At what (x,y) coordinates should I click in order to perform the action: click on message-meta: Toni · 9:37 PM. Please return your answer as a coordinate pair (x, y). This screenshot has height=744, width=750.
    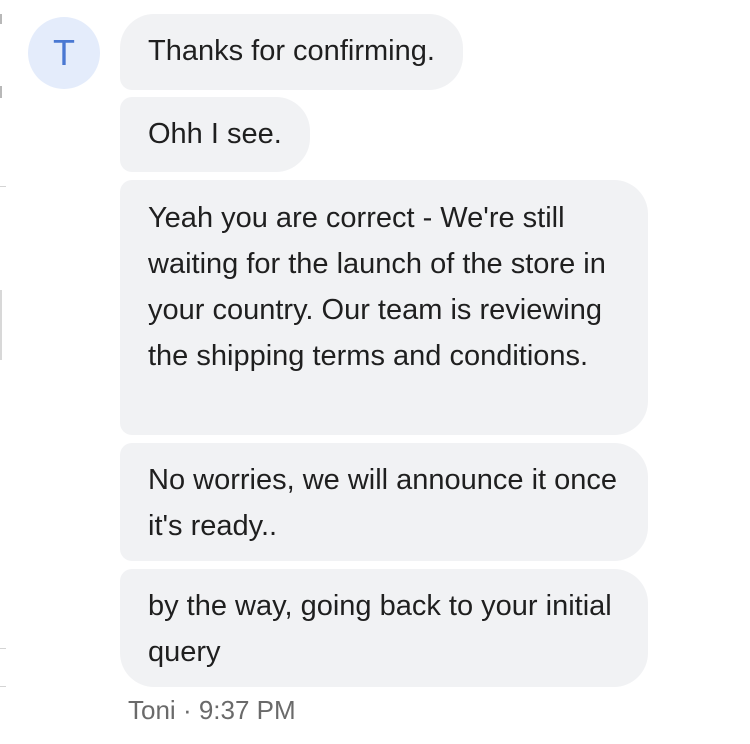
    Looking at the image, I should click on (212, 710).